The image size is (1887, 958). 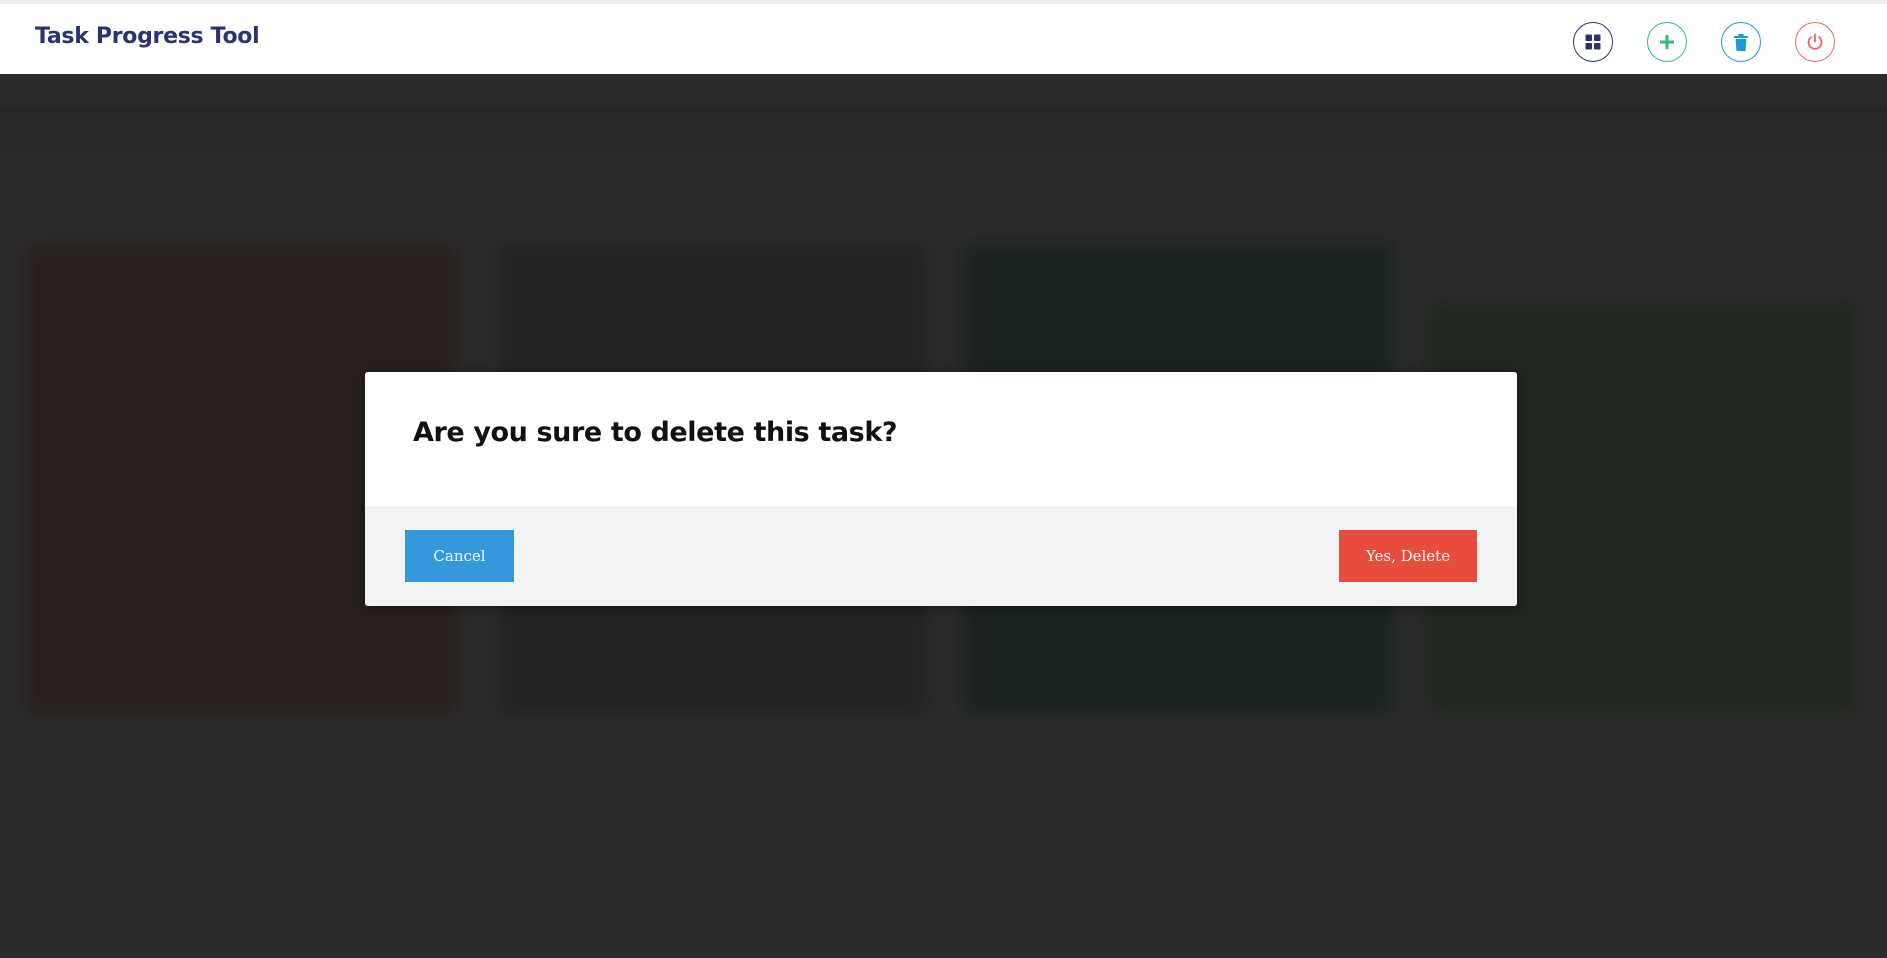 I want to click on add-task-button, so click(x=1667, y=42).